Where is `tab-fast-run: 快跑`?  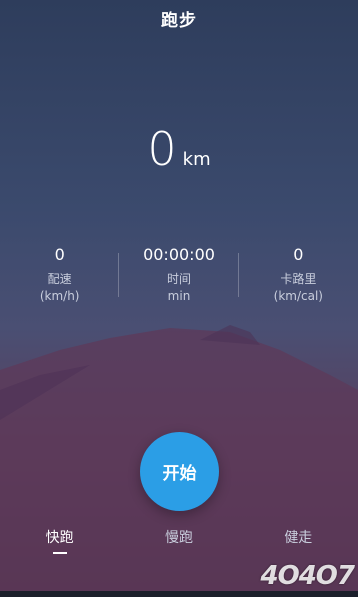 tab-fast-run: 快跑 is located at coordinates (59, 540).